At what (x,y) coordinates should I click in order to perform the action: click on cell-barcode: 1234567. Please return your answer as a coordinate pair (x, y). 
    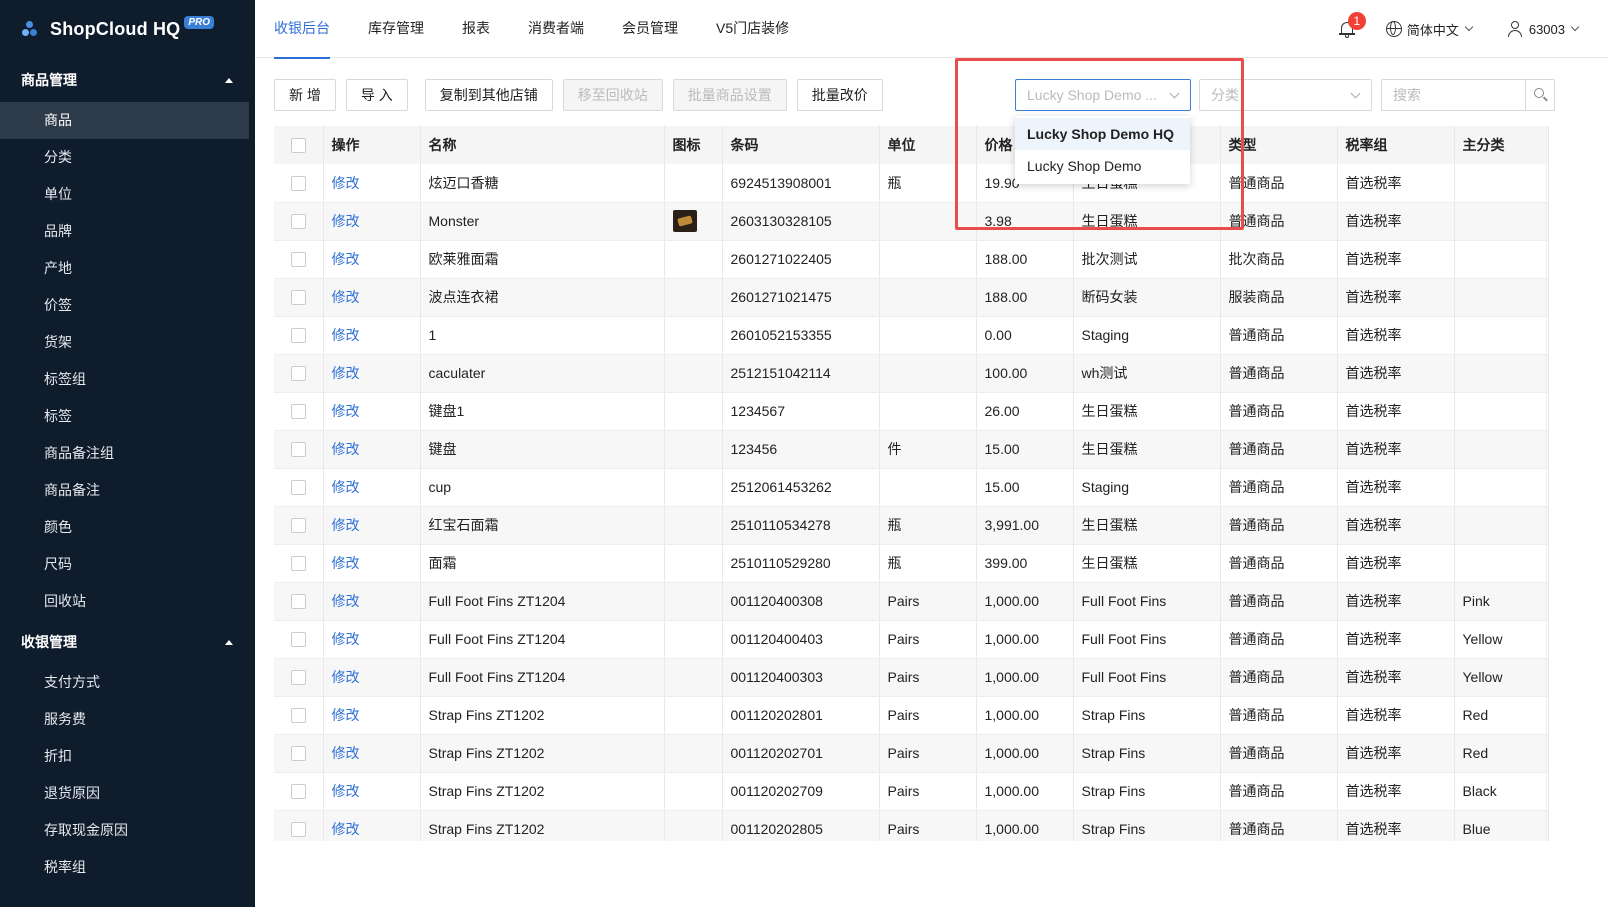
    Looking at the image, I should click on (801, 411).